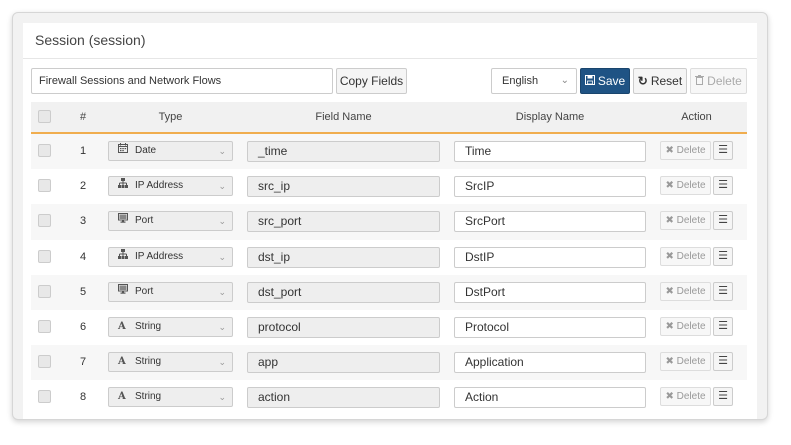 The image size is (791, 445). What do you see at coordinates (389, 222) in the screenshot?
I see `table-row: 3 Port ⌄ src_port SrcPort ✖ Delete ☰` at bounding box center [389, 222].